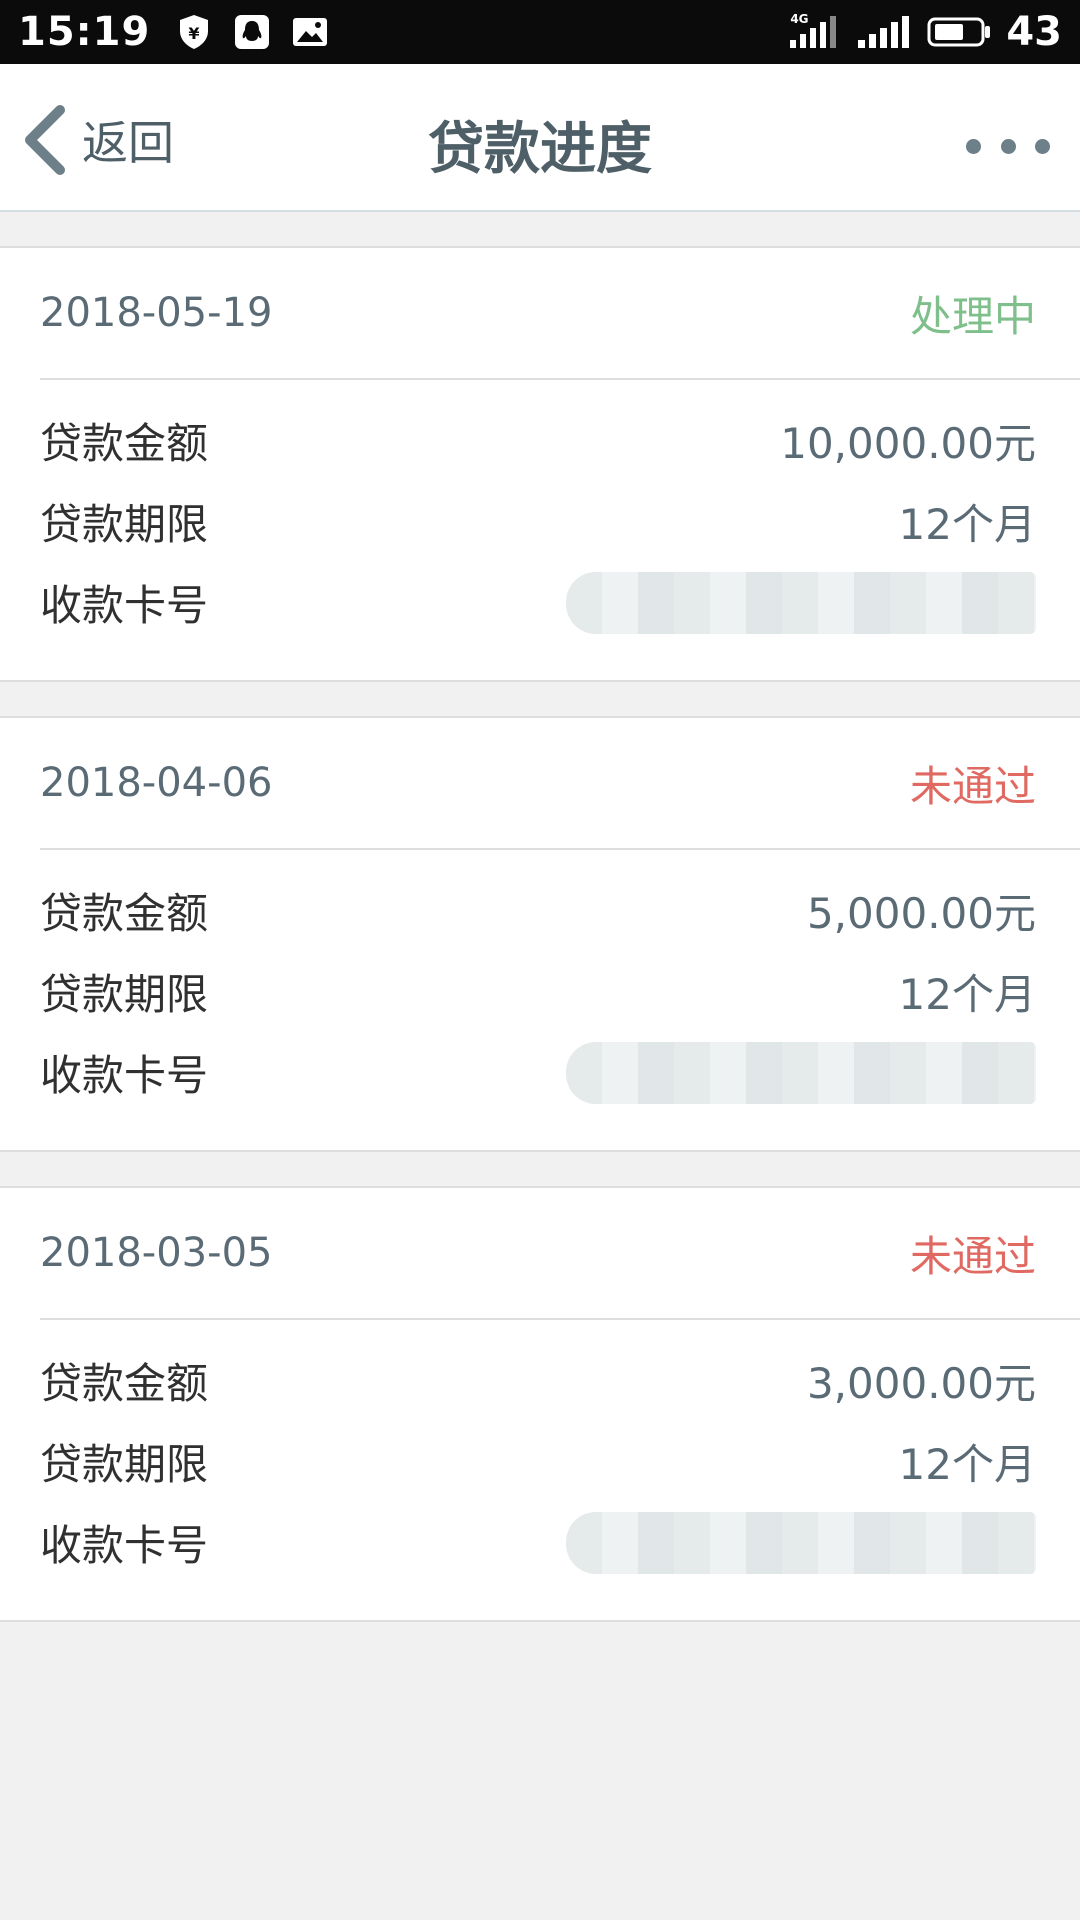 The image size is (1080, 1920). Describe the element at coordinates (921, 913) in the screenshot. I see `loan-amount-value: 5,000.00元` at that location.